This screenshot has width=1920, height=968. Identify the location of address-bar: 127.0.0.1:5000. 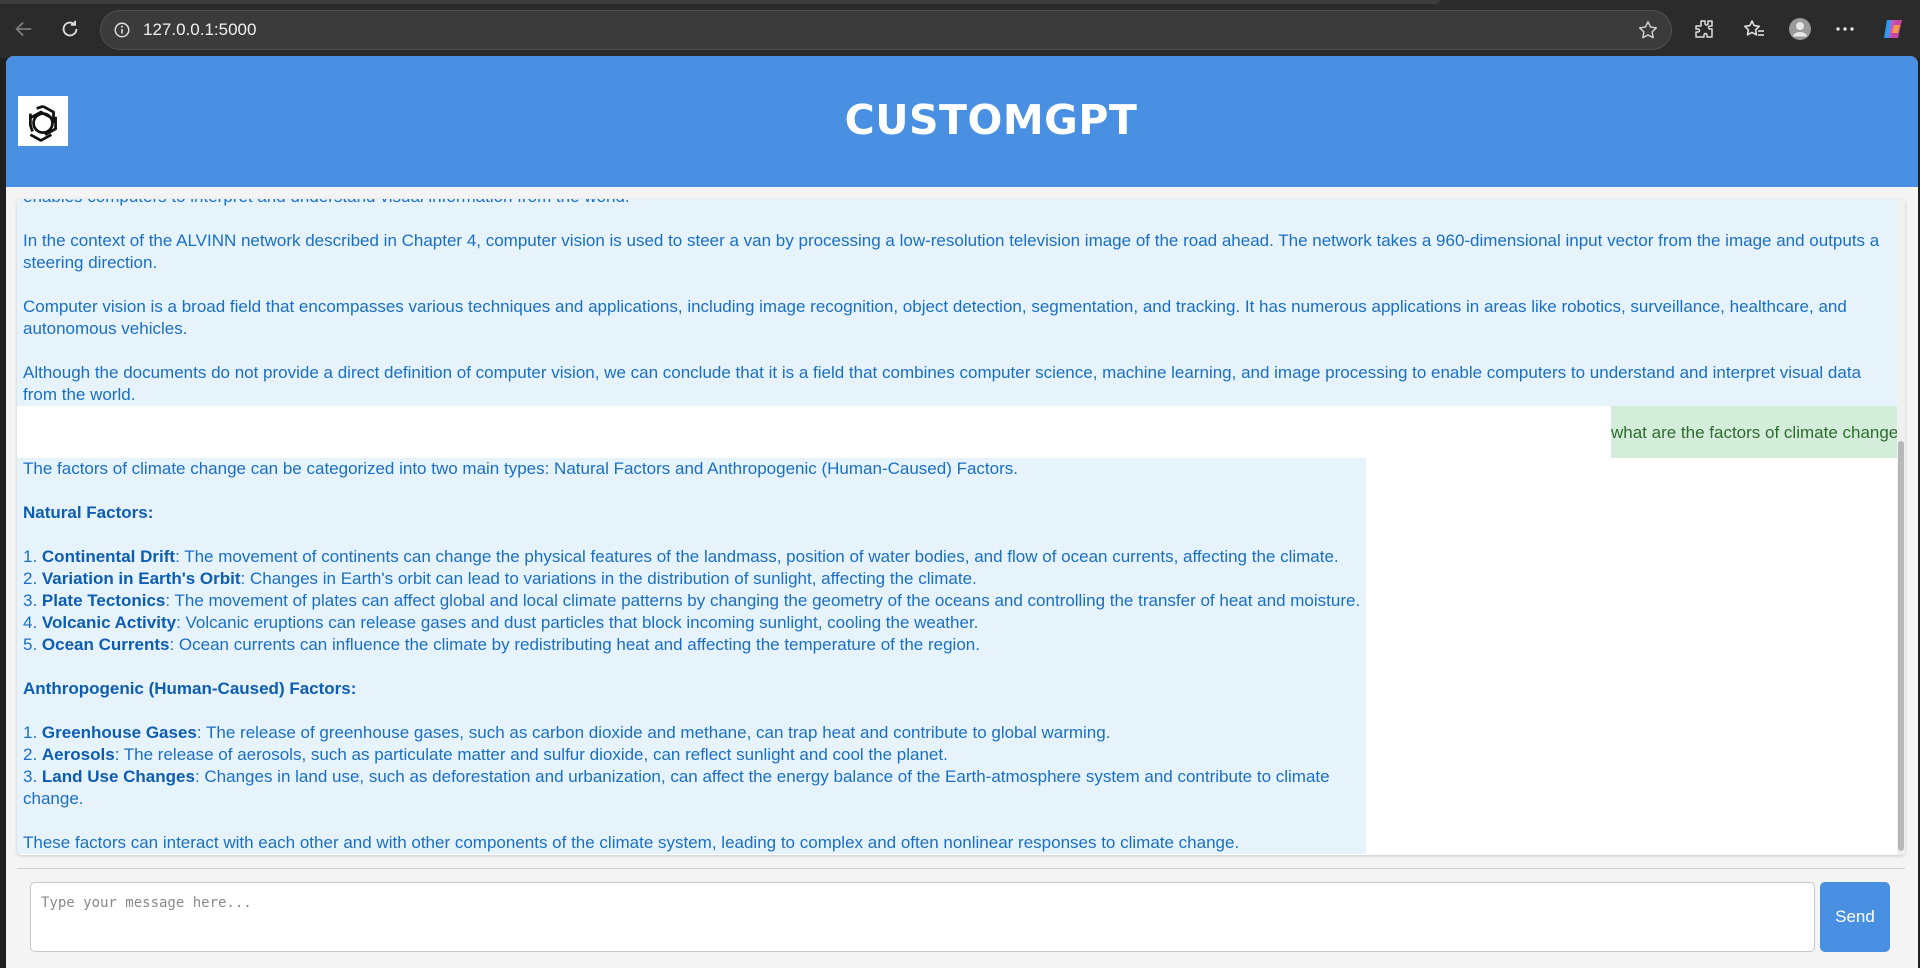
(886, 30).